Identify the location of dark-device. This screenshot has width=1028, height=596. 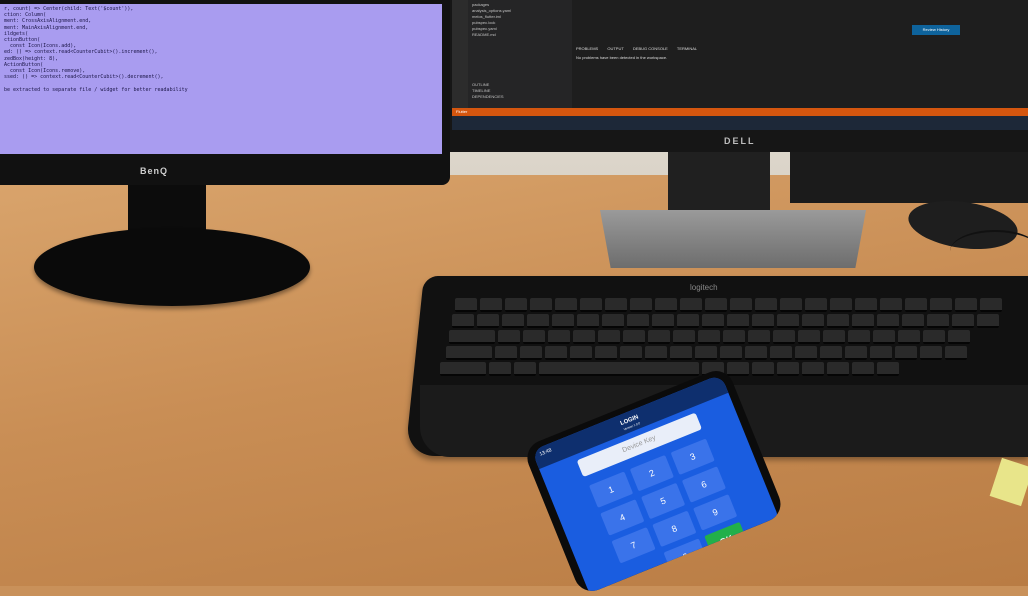
(909, 175).